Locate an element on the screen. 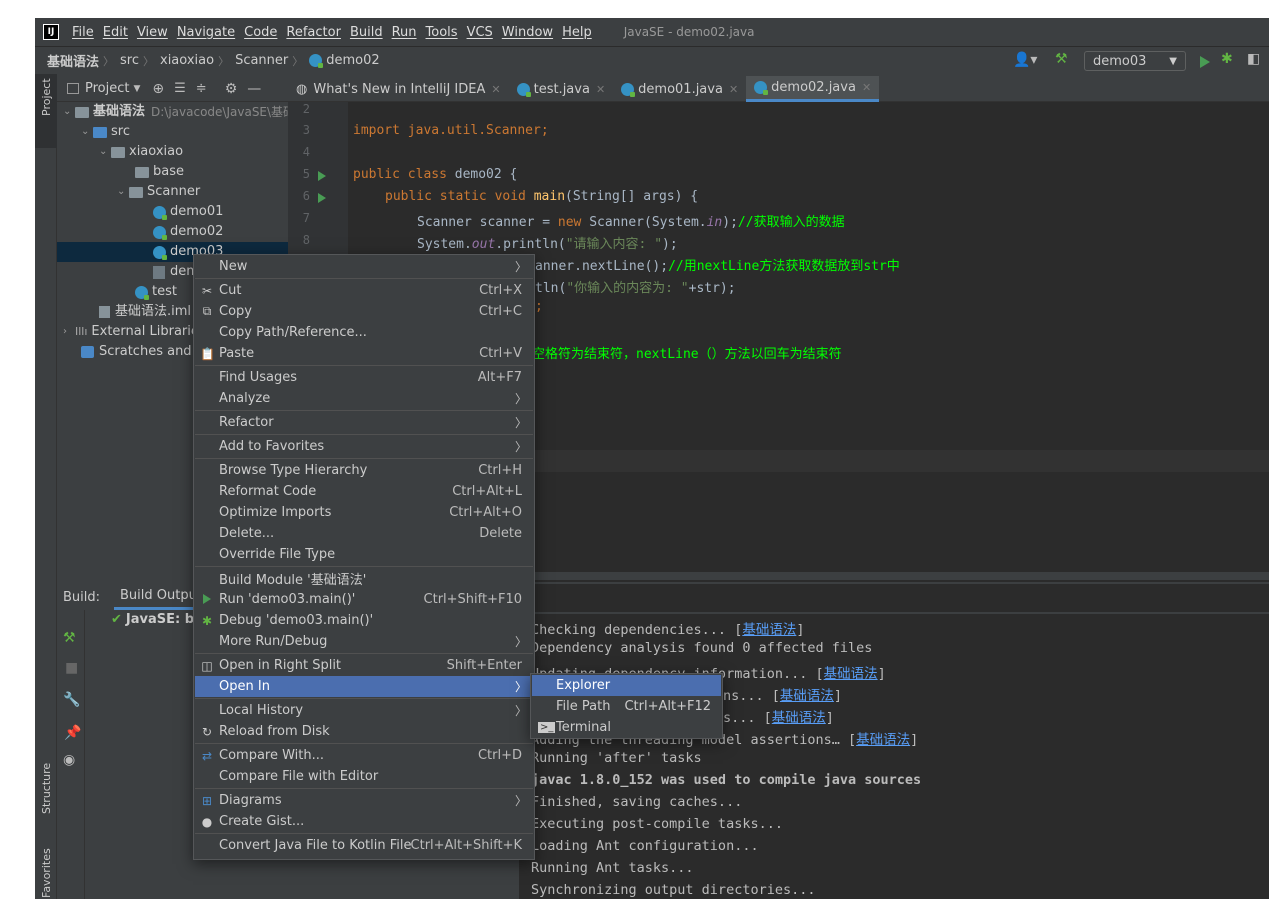 The width and height of the screenshot is (1269, 899). menu-item-add-favorites: Add to Favorites 〉 is located at coordinates (364, 446).